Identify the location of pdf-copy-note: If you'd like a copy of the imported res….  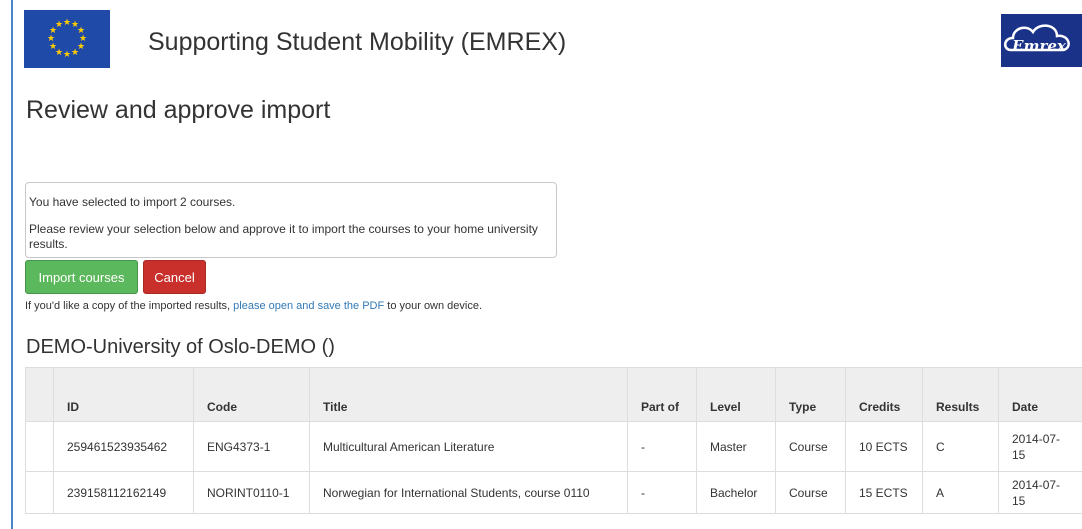
(253, 306).